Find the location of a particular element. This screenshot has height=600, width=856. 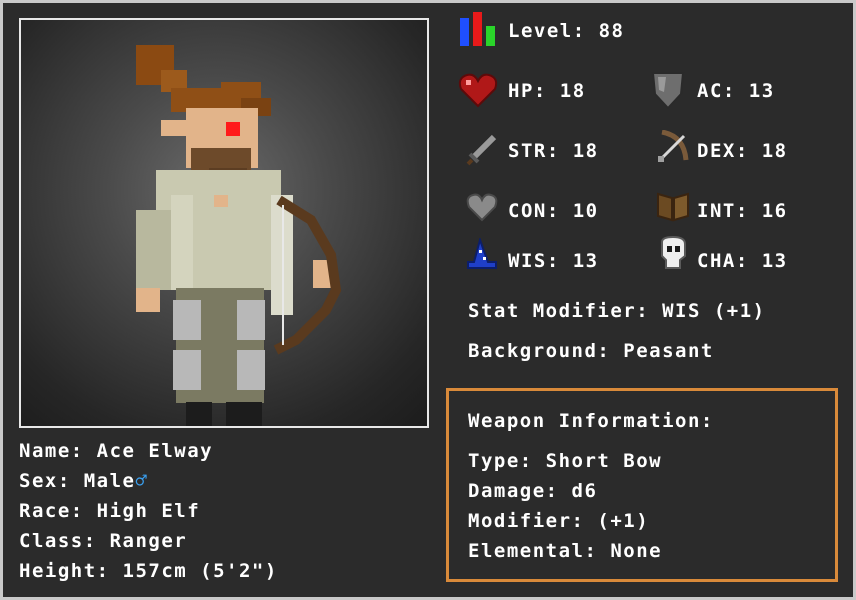

character-race: High Elf is located at coordinates (148, 511).